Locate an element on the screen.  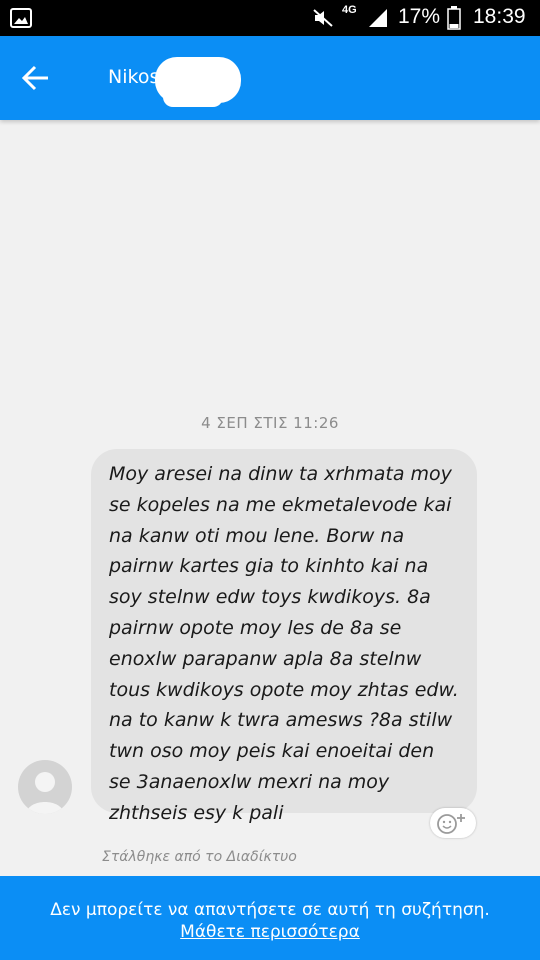
learn-more-link: Μάθετε περισσότερα is located at coordinates (270, 932).